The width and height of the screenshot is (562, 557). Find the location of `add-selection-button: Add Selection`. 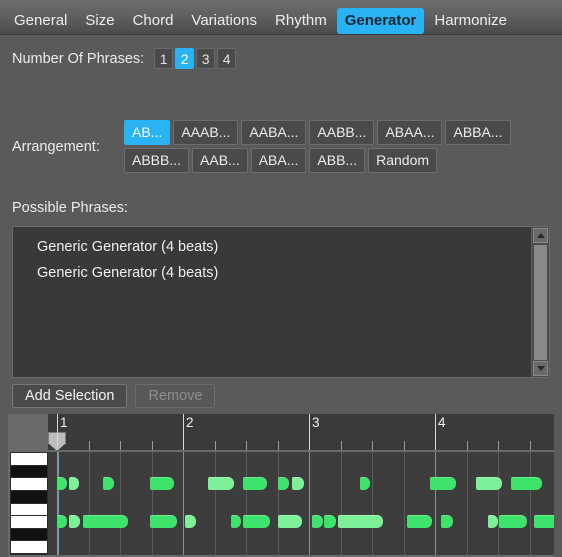

add-selection-button: Add Selection is located at coordinates (70, 396).